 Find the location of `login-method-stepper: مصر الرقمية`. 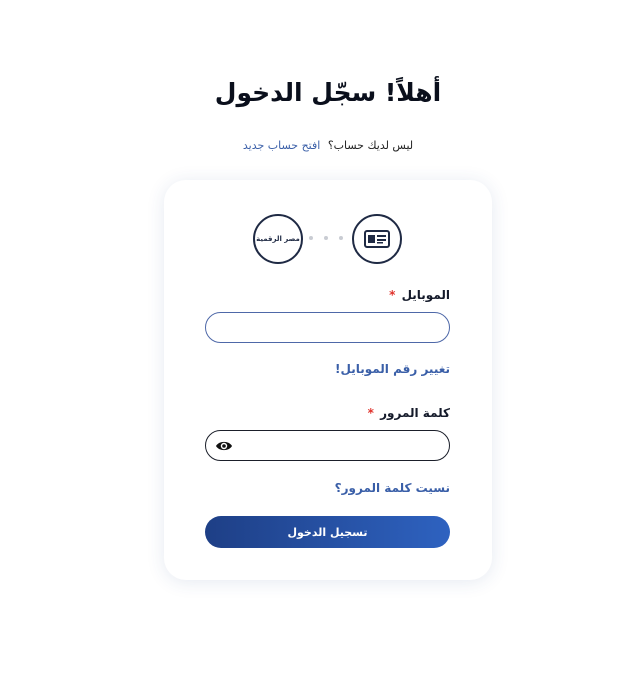

login-method-stepper: مصر الرقمية is located at coordinates (328, 239).